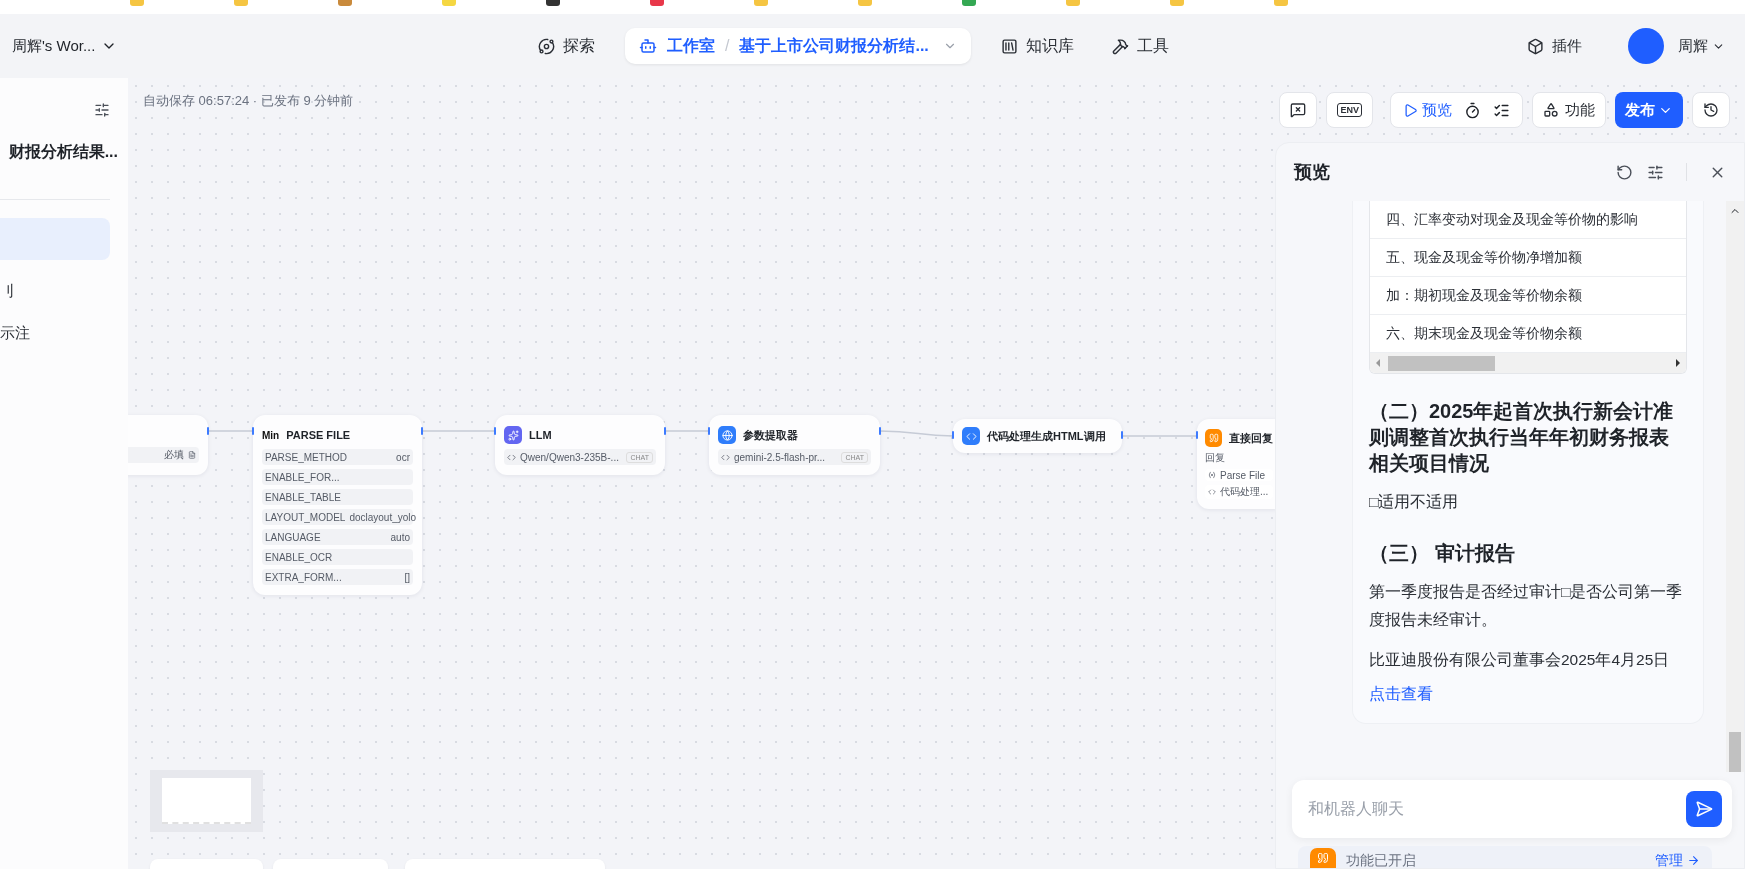 Image resolution: width=1745 pixels, height=869 pixels. What do you see at coordinates (553, 3) in the screenshot?
I see `bookmark-icon` at bounding box center [553, 3].